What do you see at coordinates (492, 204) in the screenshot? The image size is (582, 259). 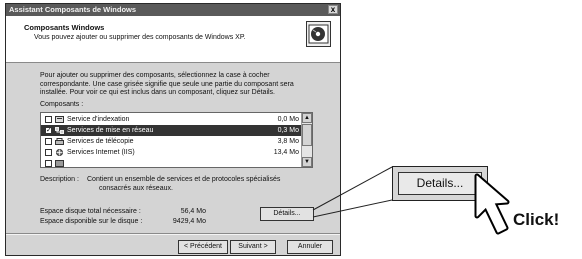 I see `mouse-cursor-icon` at bounding box center [492, 204].